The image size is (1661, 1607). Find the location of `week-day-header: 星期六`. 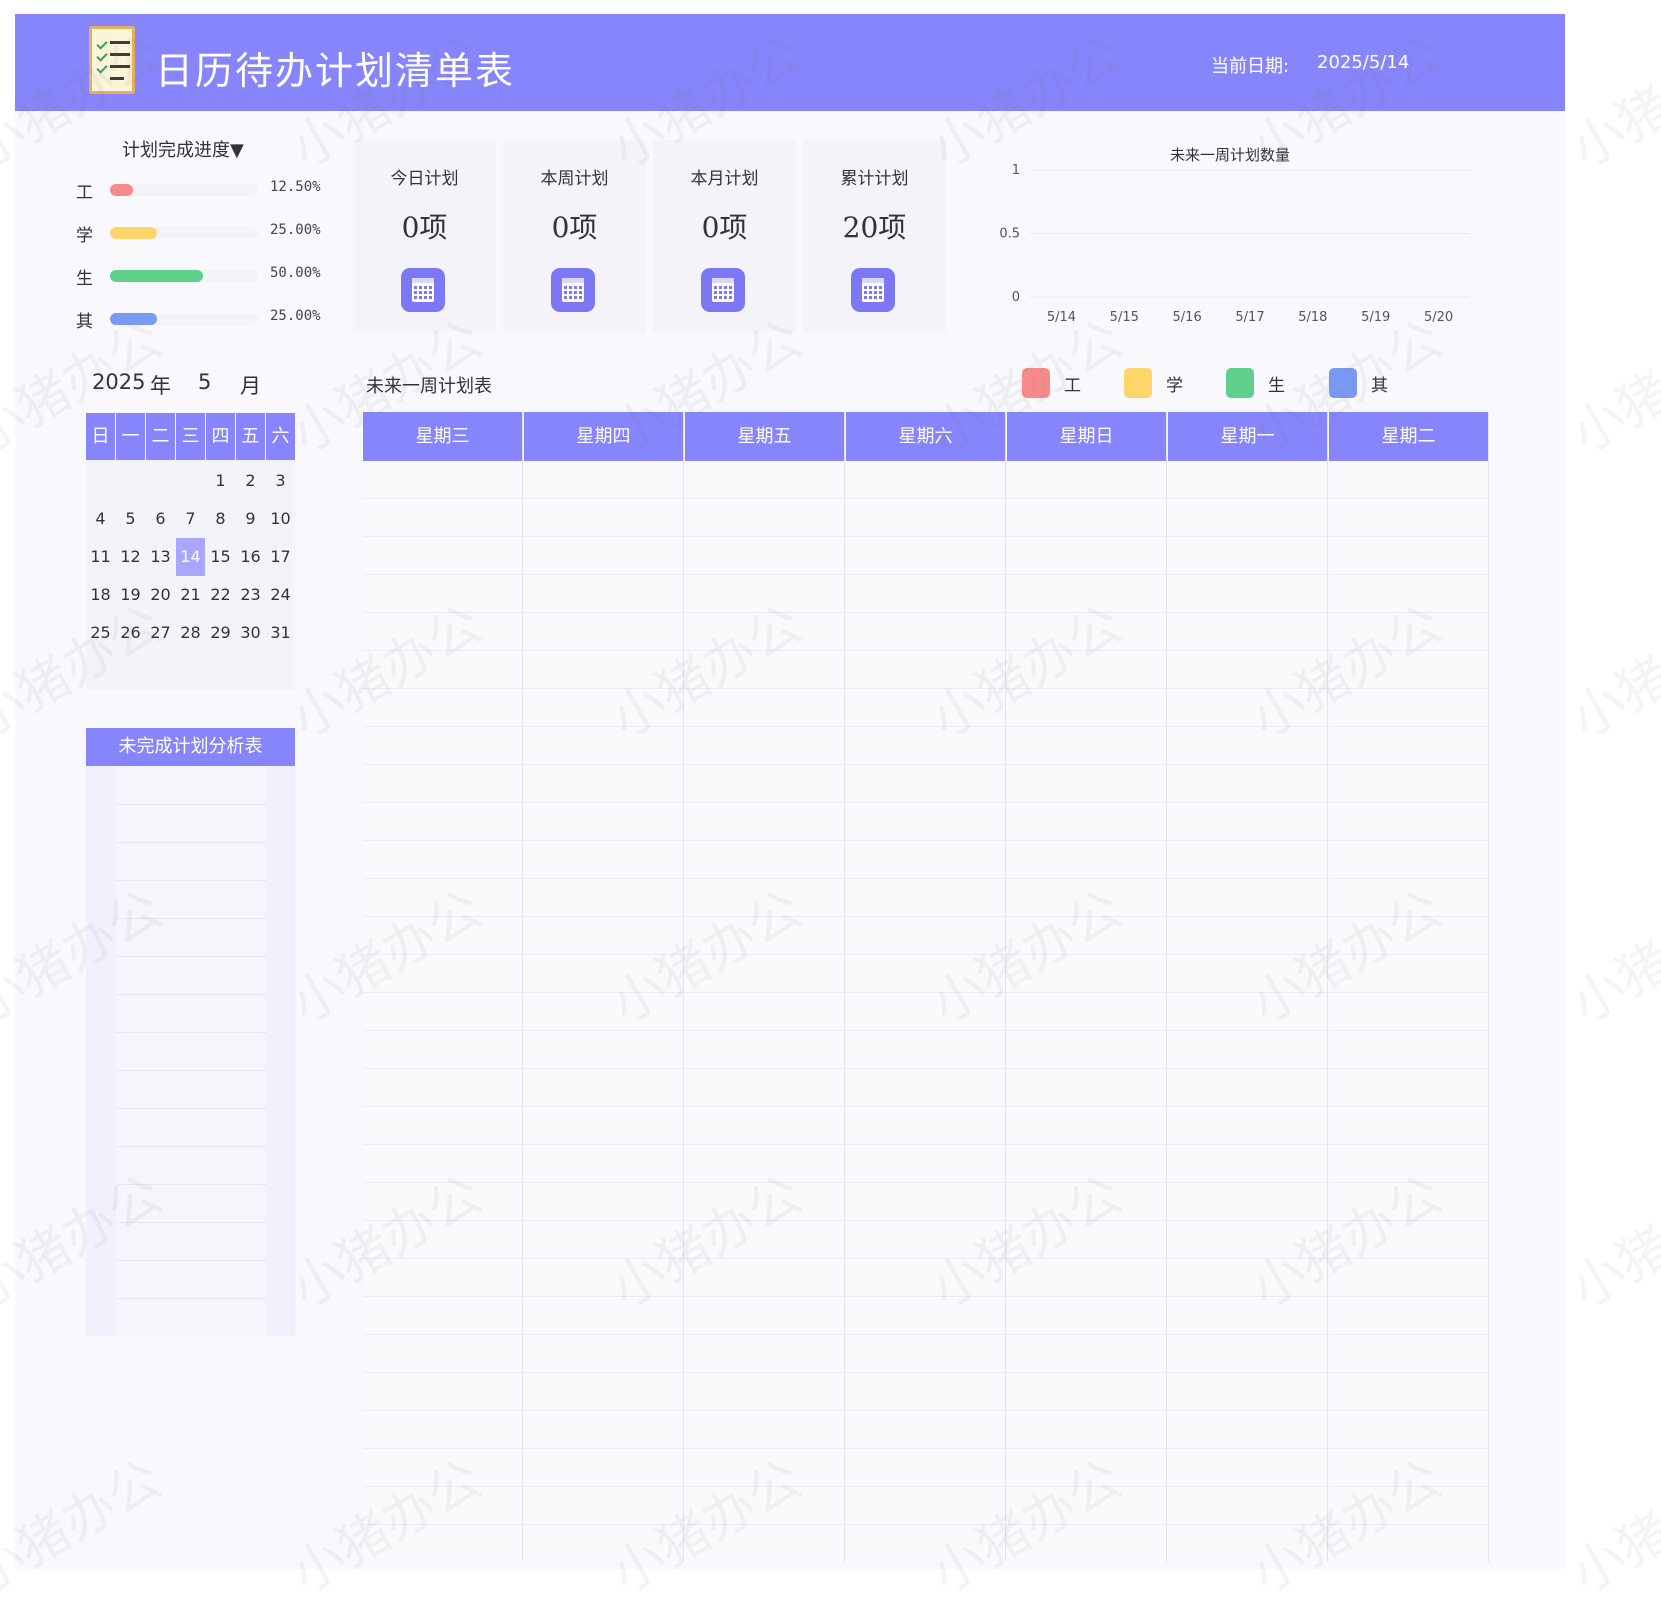

week-day-header: 星期六 is located at coordinates (925, 436).